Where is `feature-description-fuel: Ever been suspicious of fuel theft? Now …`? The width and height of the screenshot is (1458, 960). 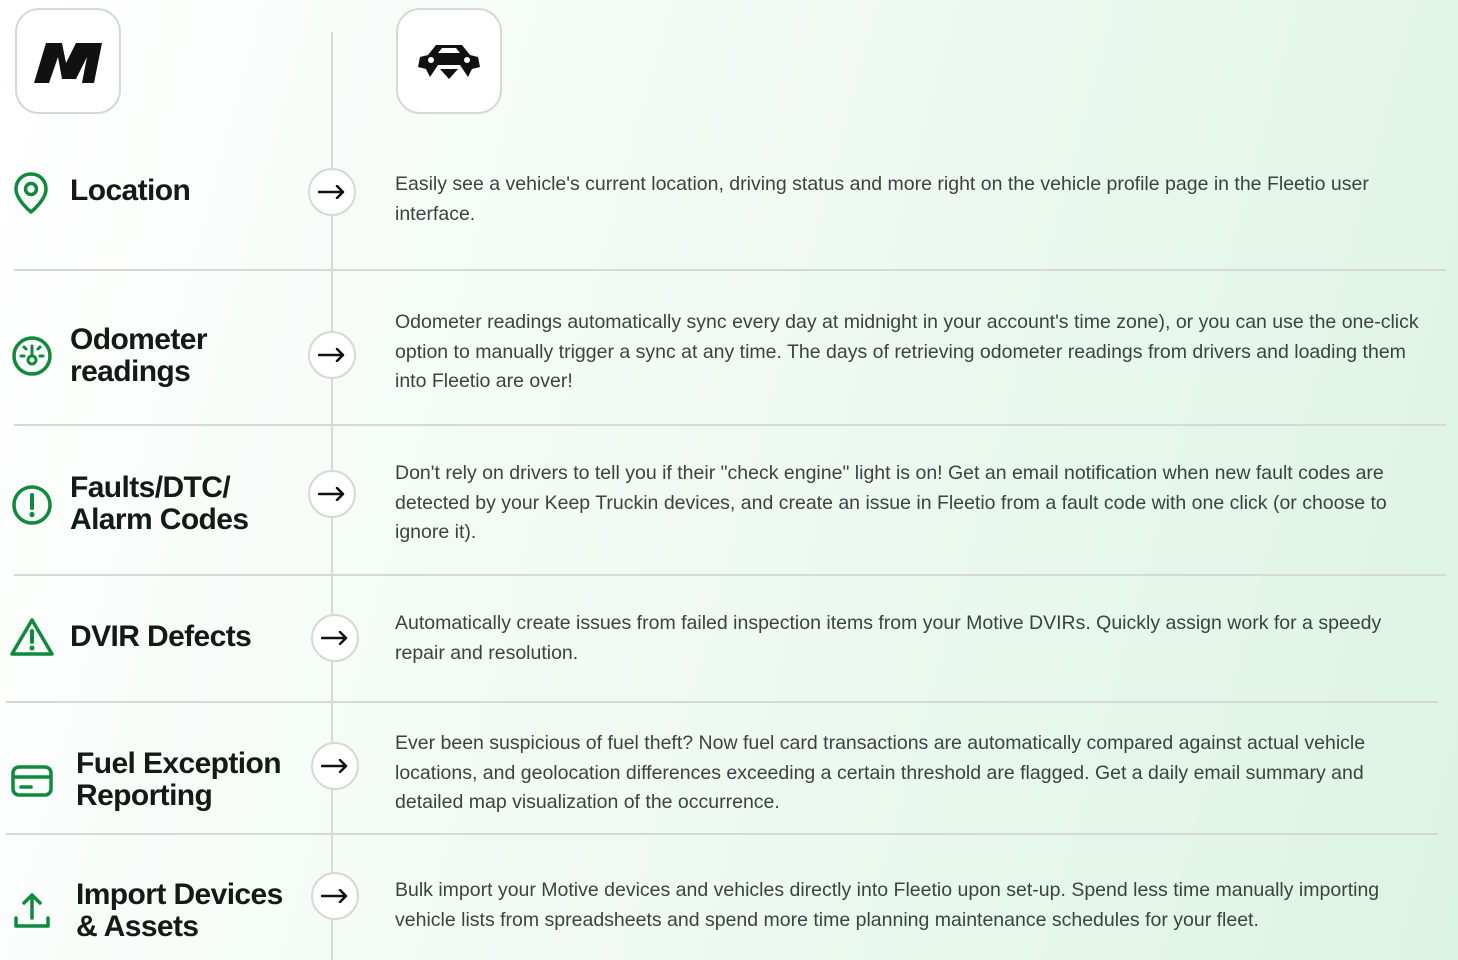 feature-description-fuel: Ever been suspicious of fuel theft? Now … is located at coordinates (880, 772).